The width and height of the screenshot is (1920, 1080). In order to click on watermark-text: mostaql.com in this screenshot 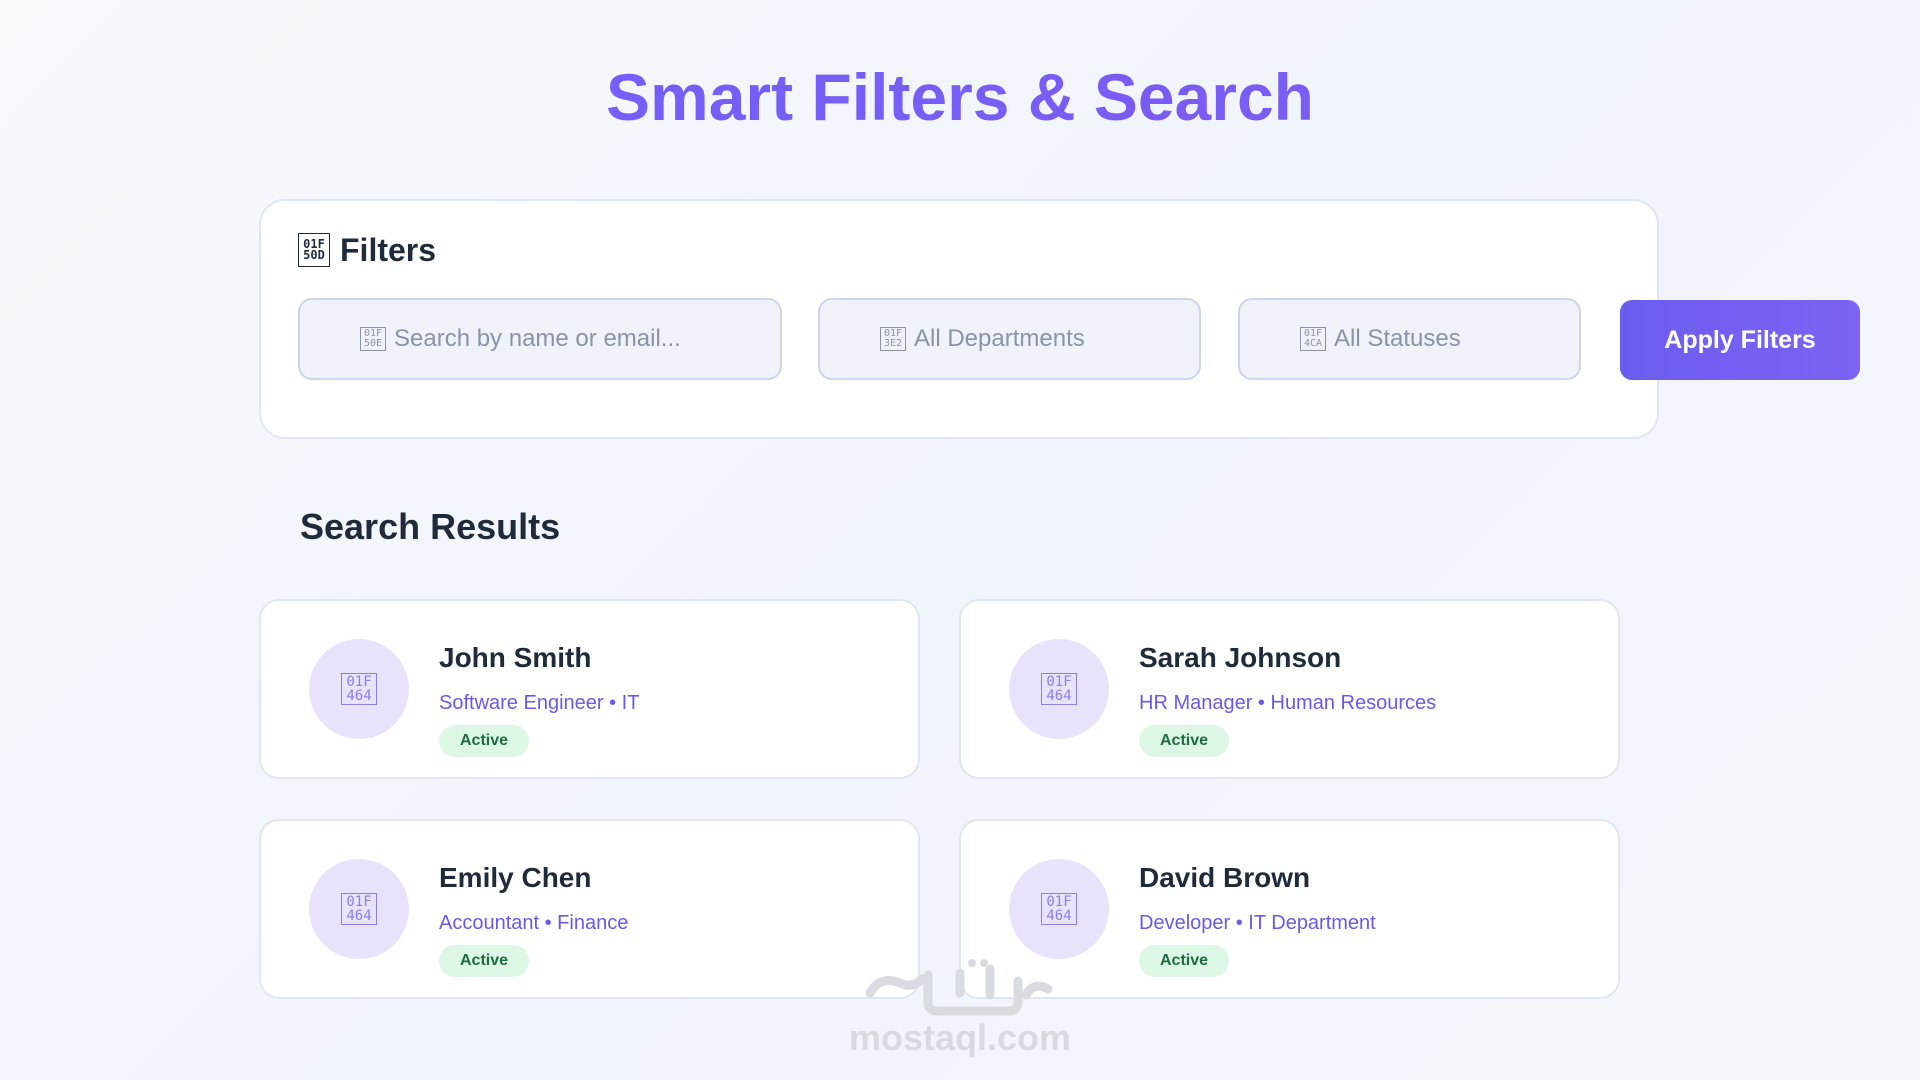, I will do `click(960, 1037)`.